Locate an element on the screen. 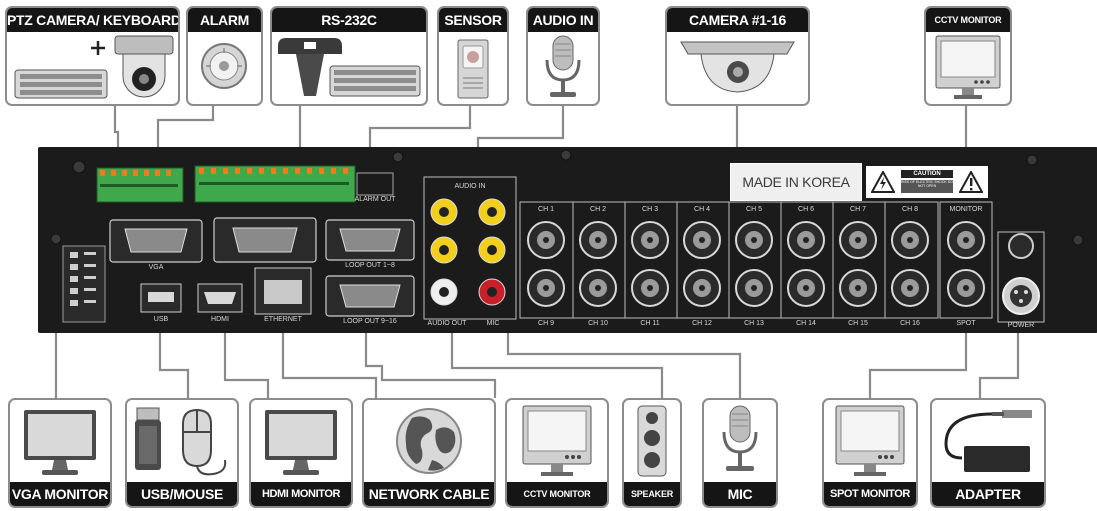 This screenshot has width=1097, height=511. device-label: MIC is located at coordinates (740, 494).